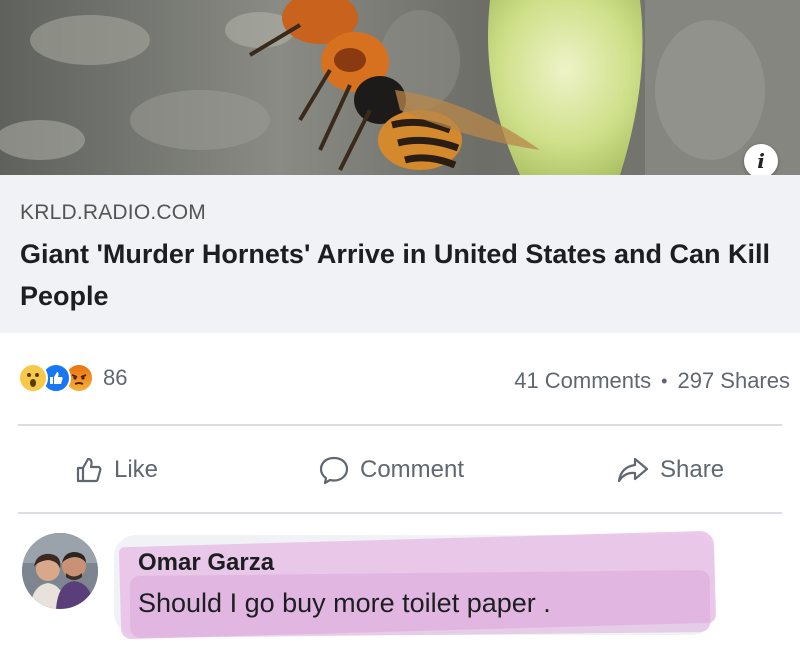 The width and height of the screenshot is (800, 645). I want to click on comment-text: Should I go buy more toilet paper ., so click(344, 603).